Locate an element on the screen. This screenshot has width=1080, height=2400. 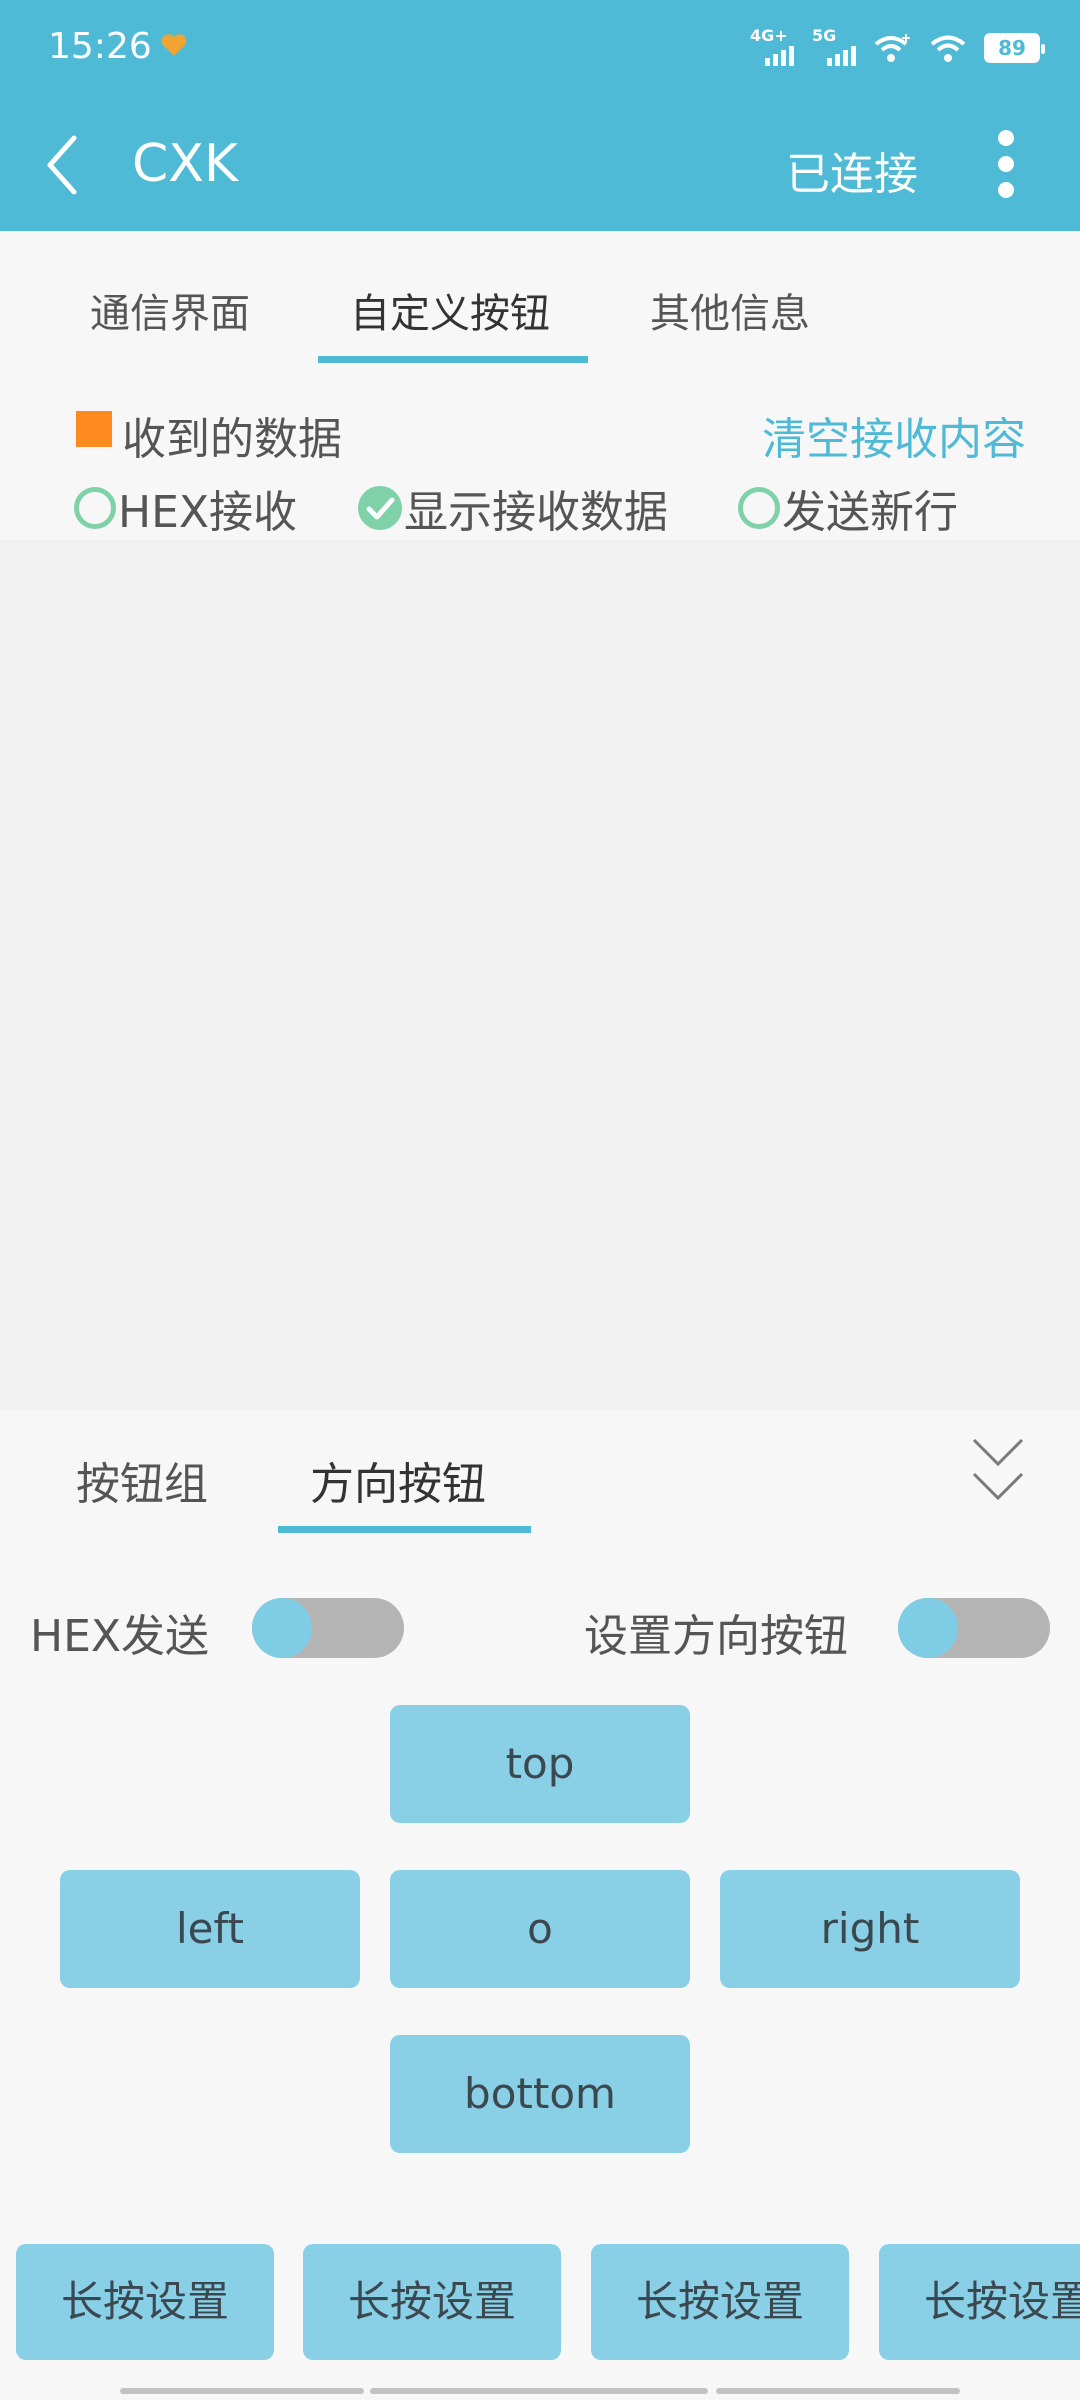
wifi-icon is located at coordinates (948, 48).